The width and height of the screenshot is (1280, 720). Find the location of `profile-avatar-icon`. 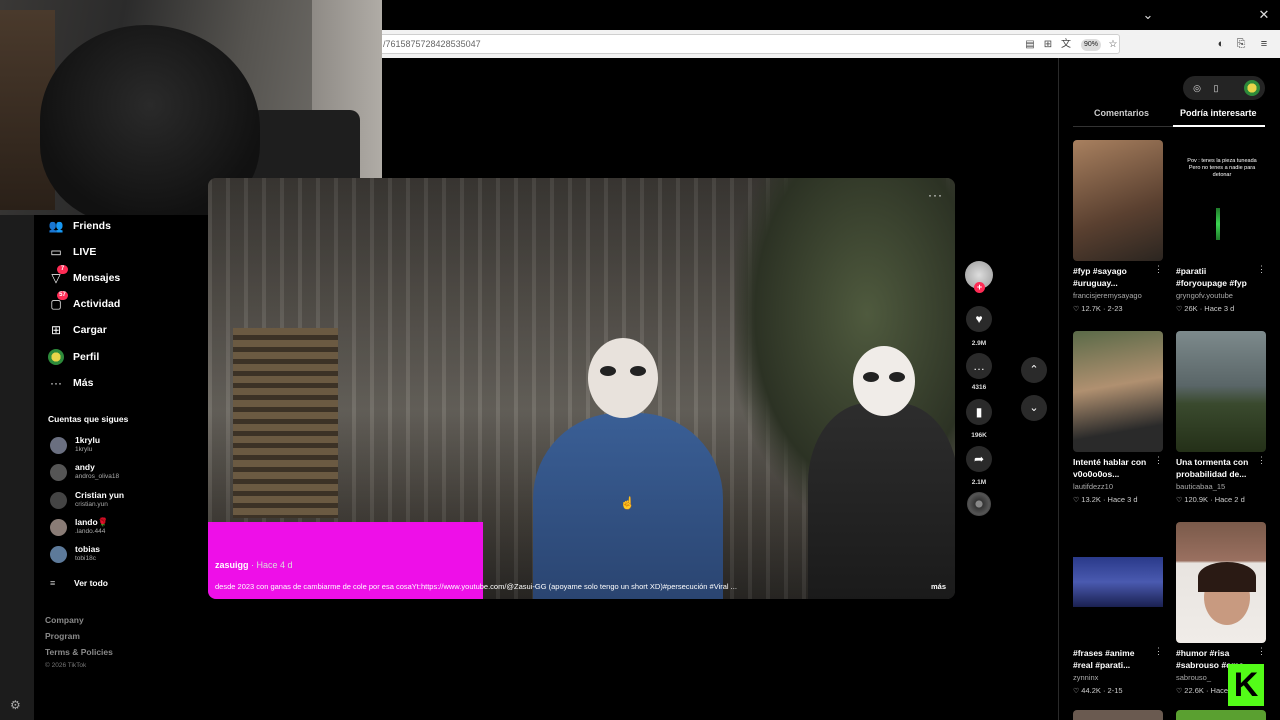

profile-avatar-icon is located at coordinates (56, 357).